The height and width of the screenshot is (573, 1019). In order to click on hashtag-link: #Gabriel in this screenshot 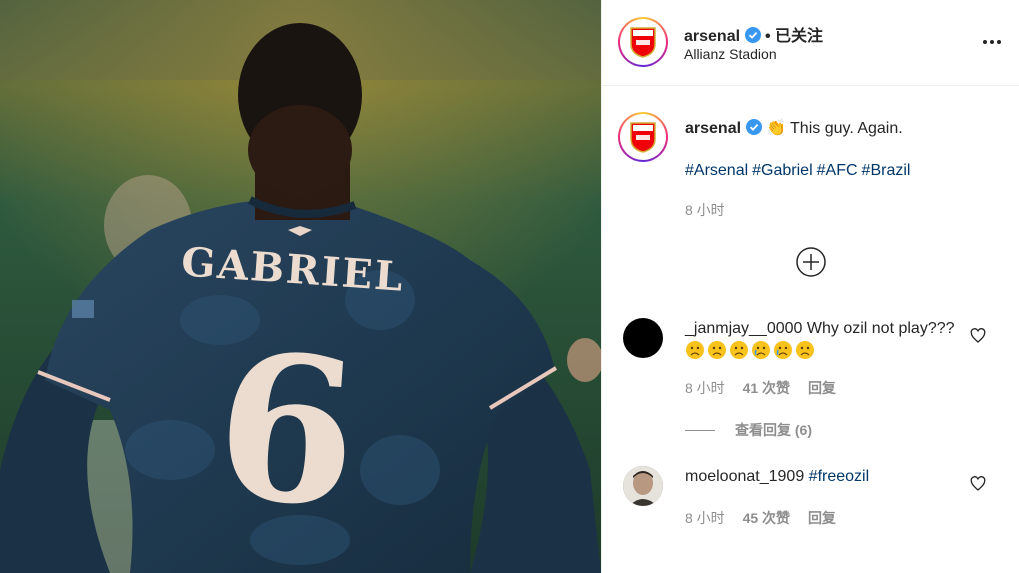, I will do `click(782, 170)`.